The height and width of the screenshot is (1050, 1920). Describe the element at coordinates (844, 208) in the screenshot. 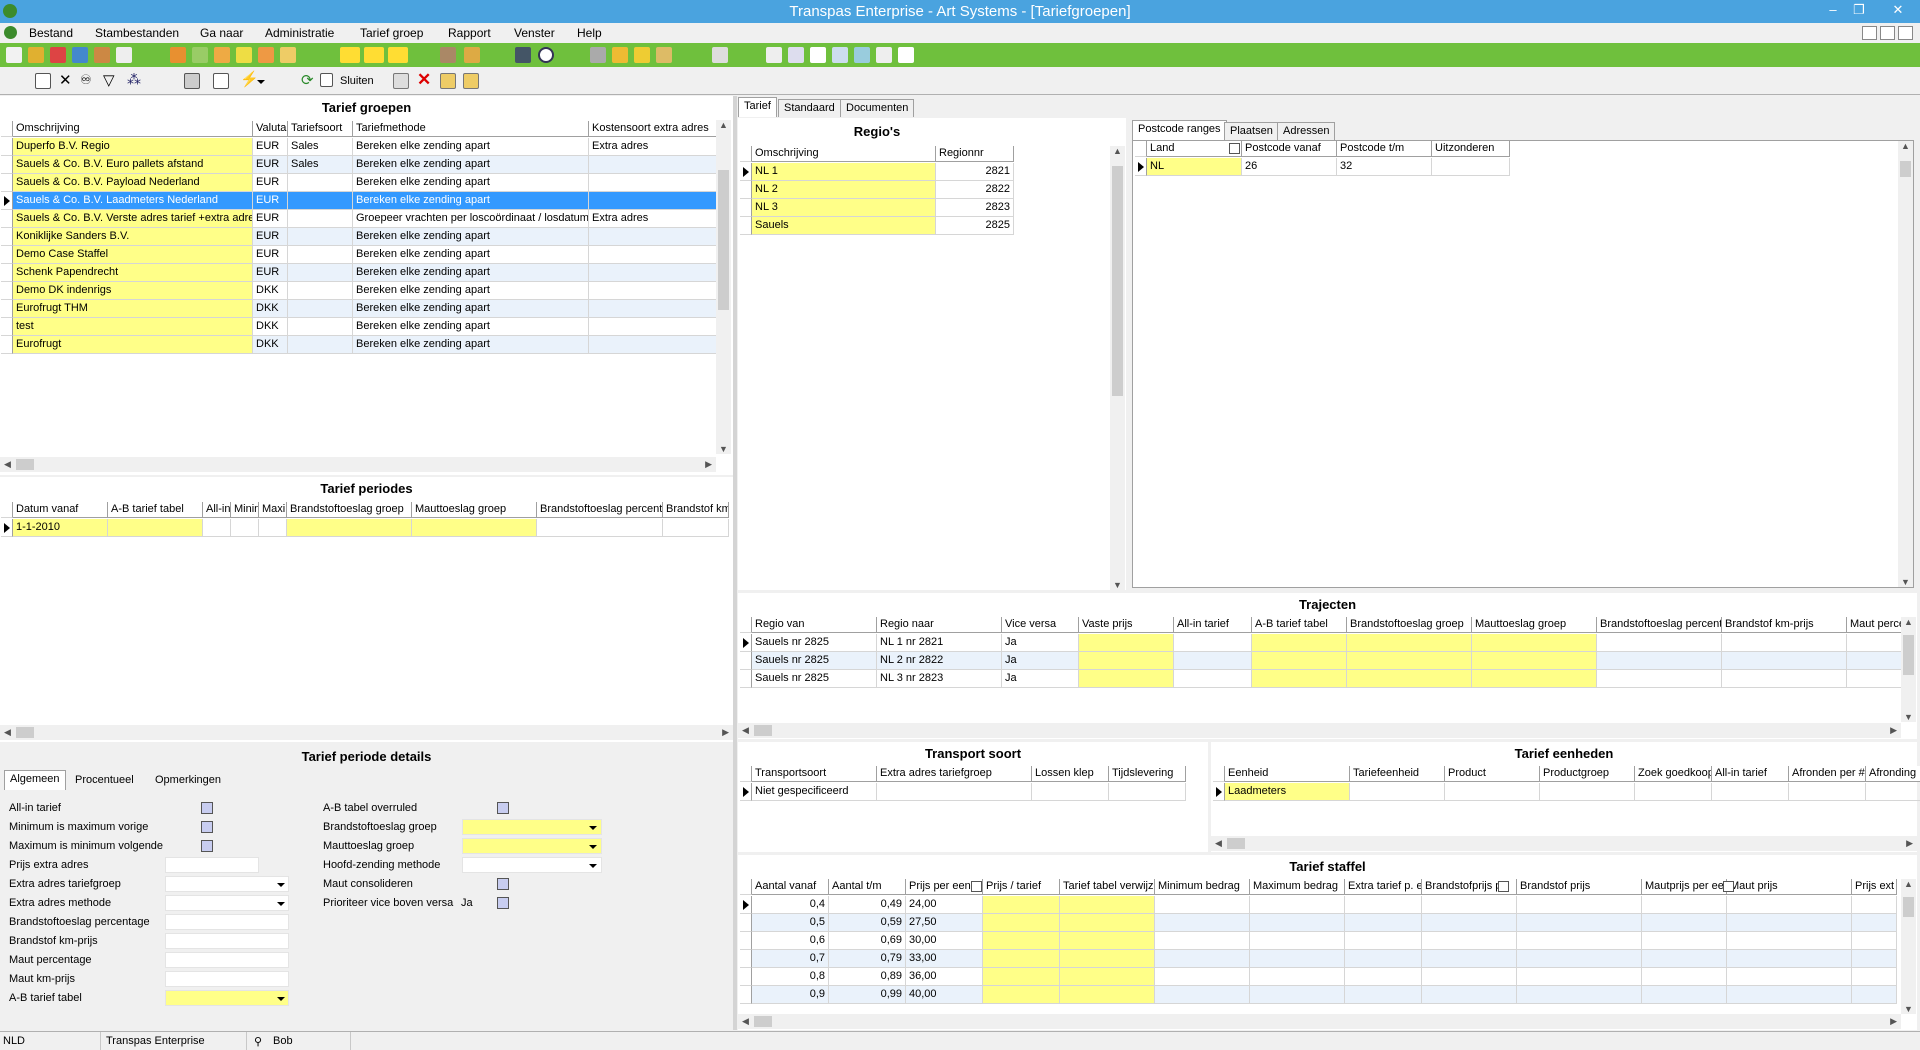

I see `regios-cell-r2-c0: NL 3` at that location.